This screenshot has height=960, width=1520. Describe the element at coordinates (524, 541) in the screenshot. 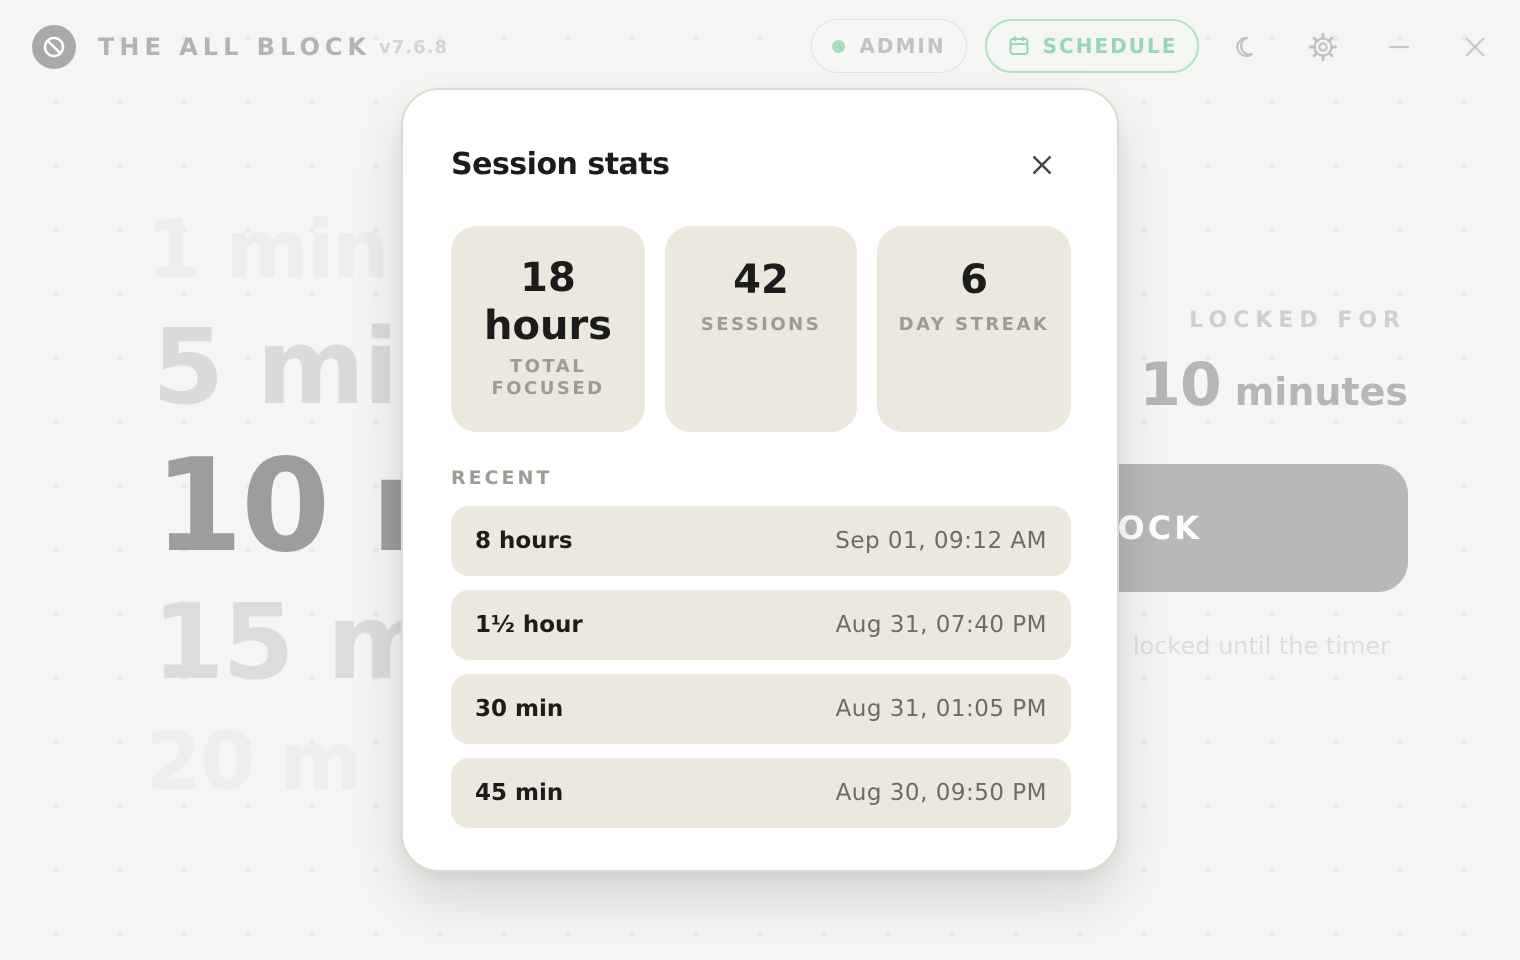

I see `session-duration: 8 hours` at that location.